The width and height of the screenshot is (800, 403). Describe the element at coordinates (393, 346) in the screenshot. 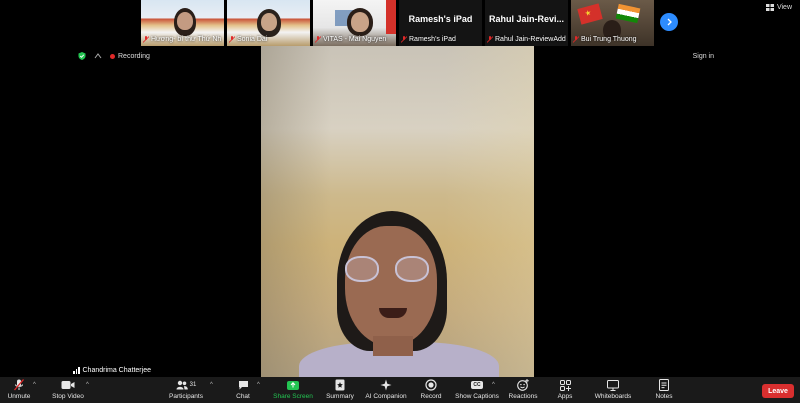

I see `speaker-neck` at that location.